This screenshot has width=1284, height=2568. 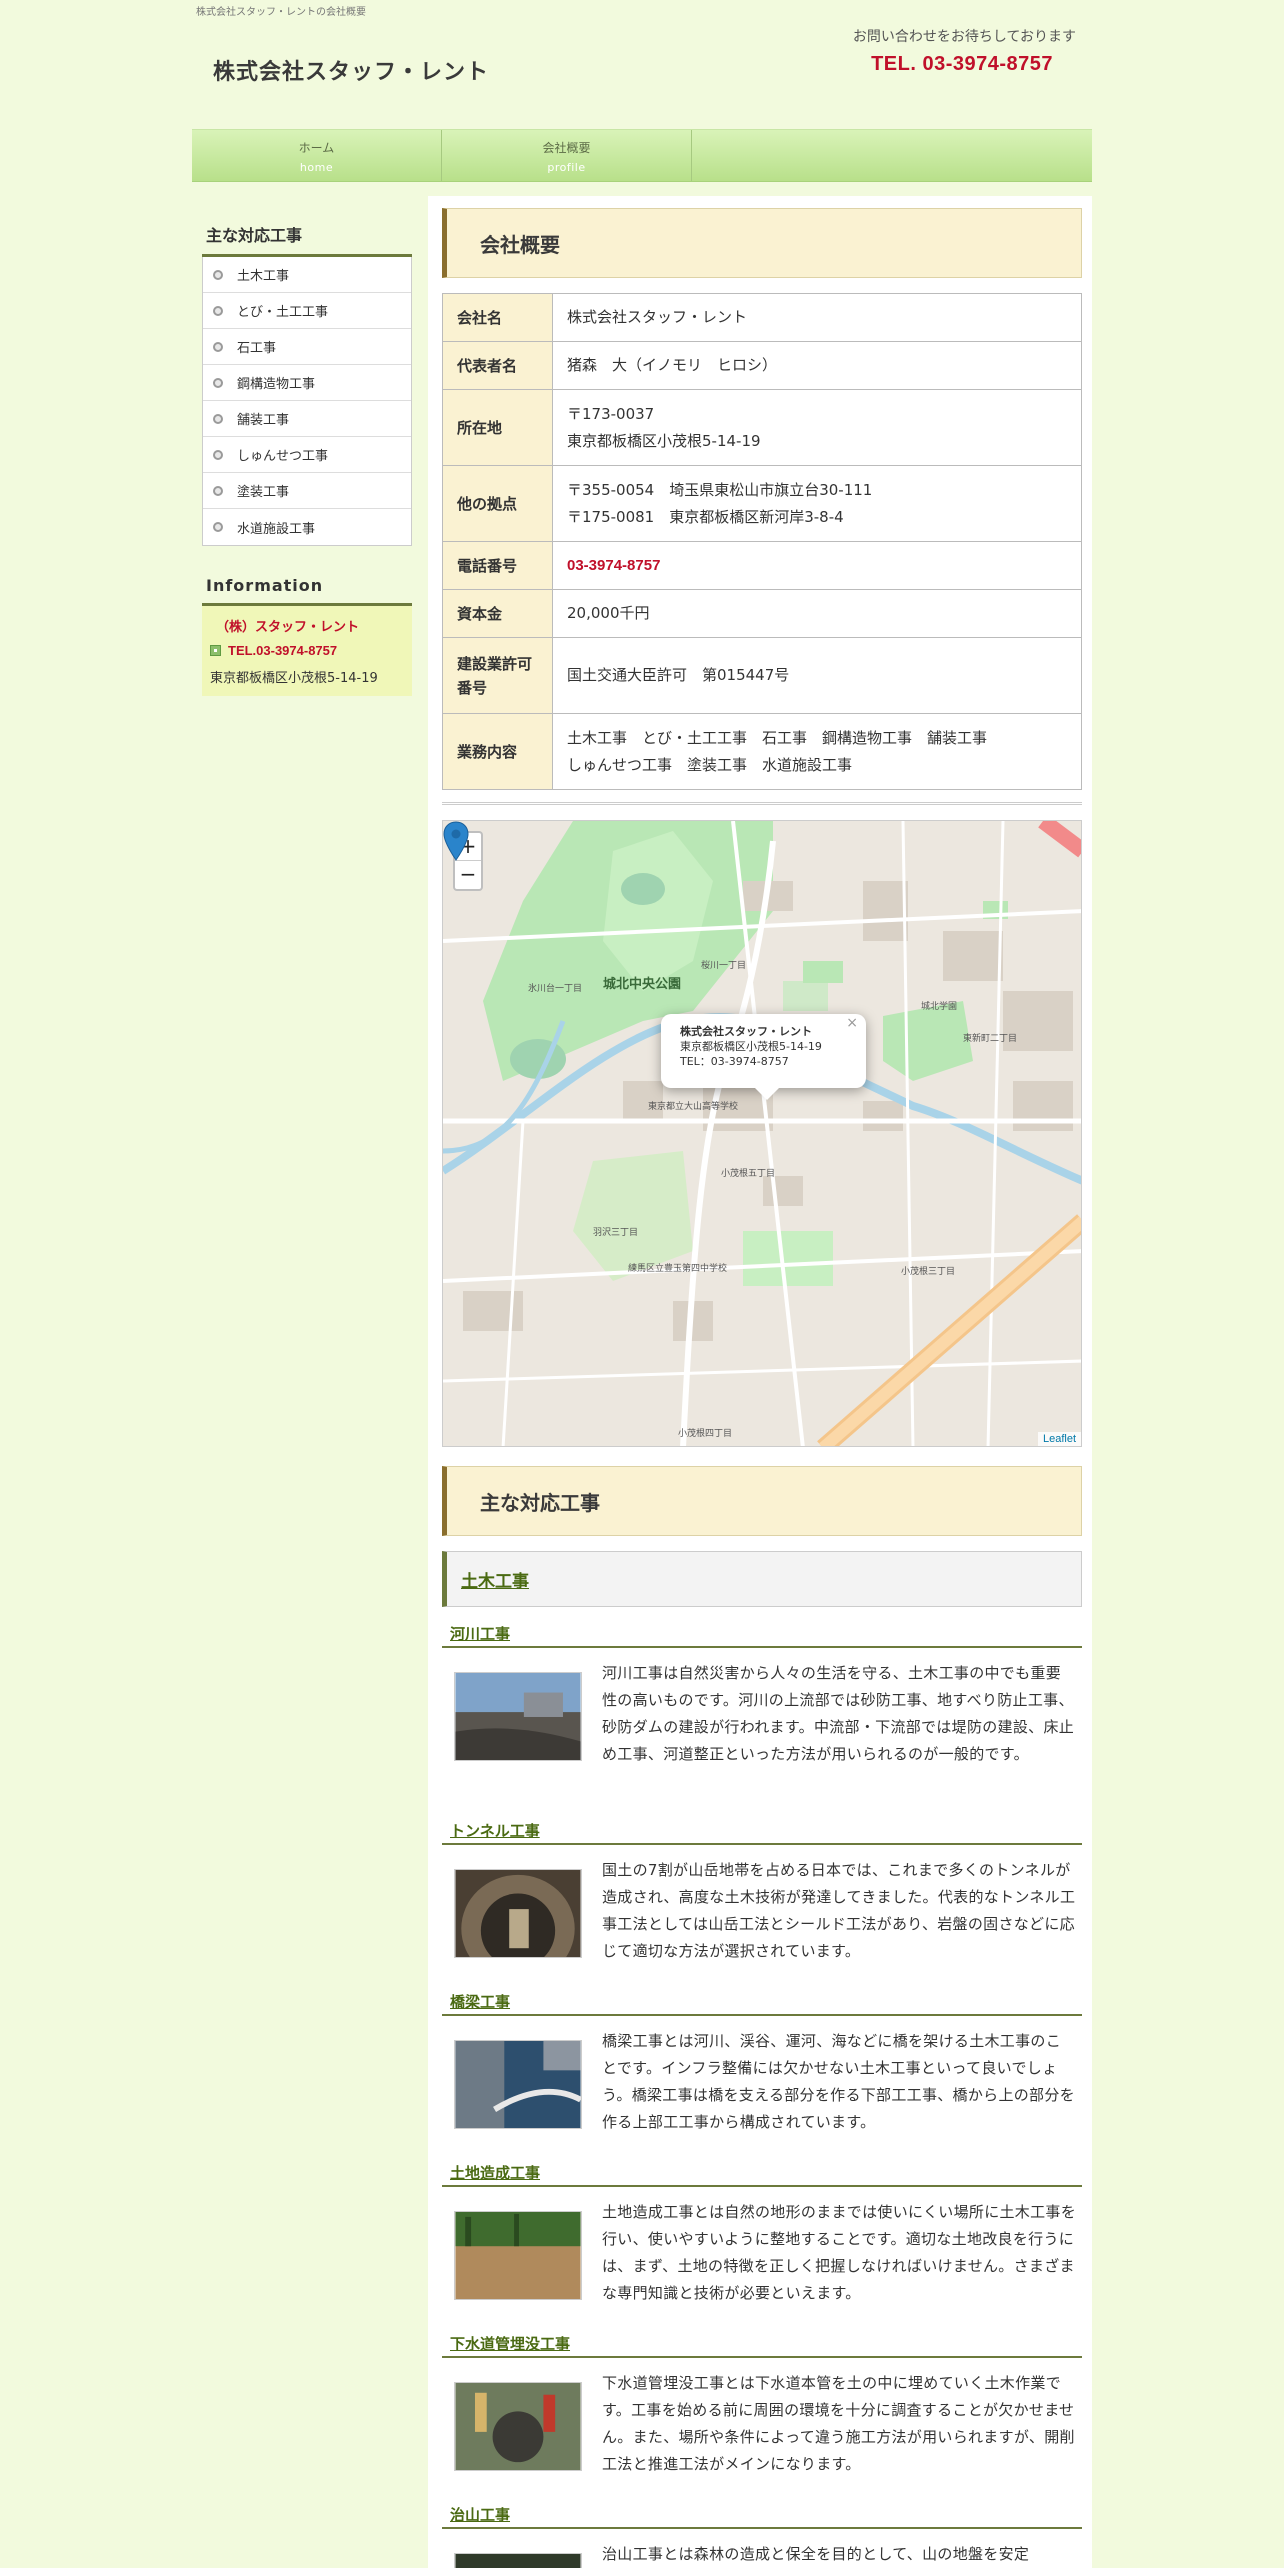 I want to click on sidebar-item-suido: 水道施設工事, so click(x=307, y=527).